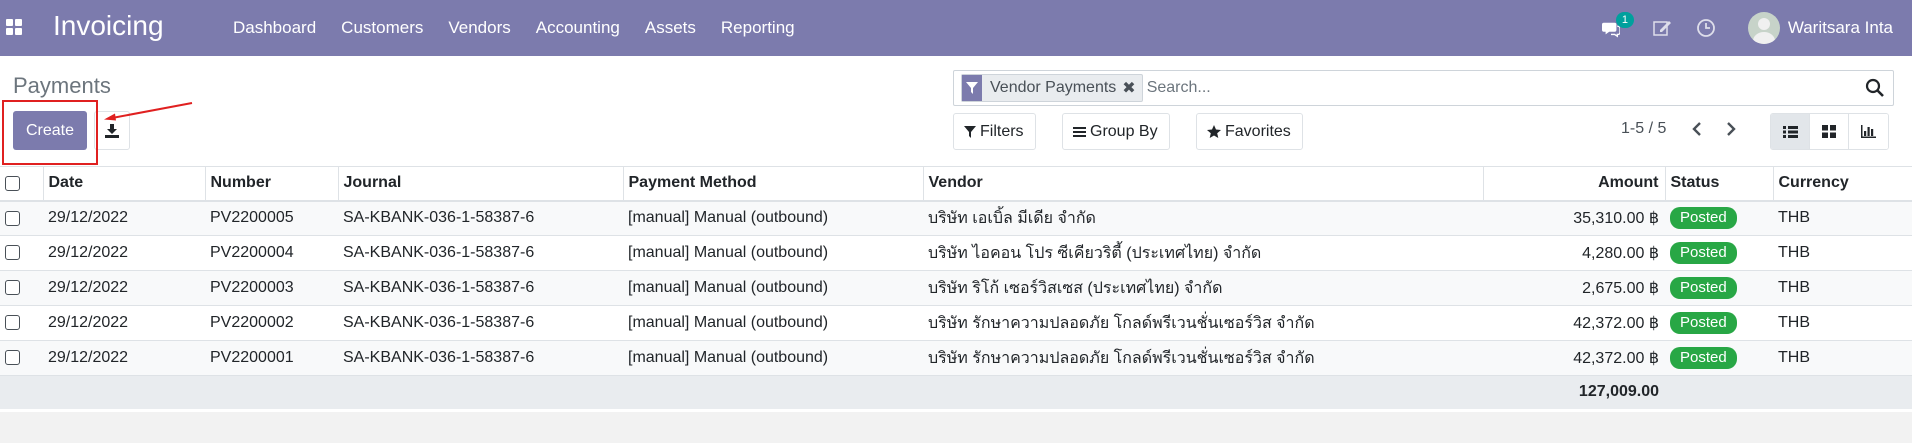 The width and height of the screenshot is (1912, 443). Describe the element at coordinates (1842, 184) in the screenshot. I see `column-header-currency: Currency` at that location.